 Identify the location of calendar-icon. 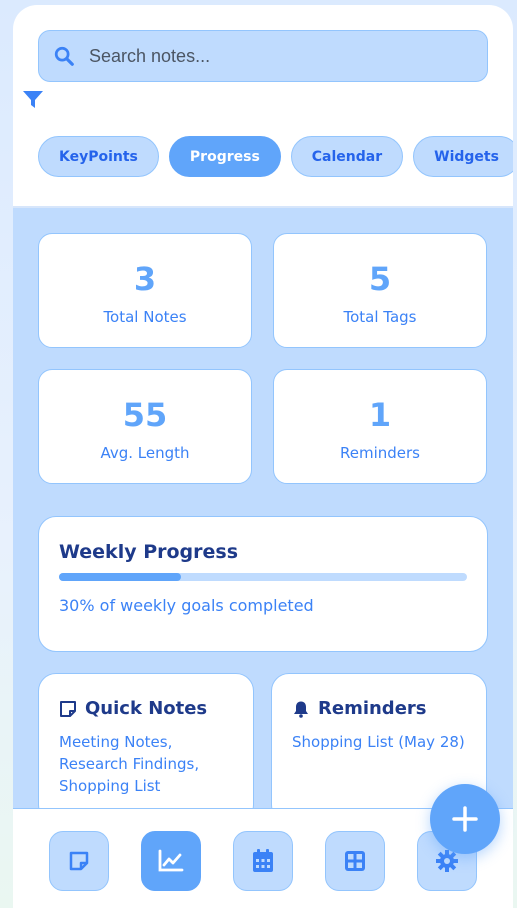
(263, 860).